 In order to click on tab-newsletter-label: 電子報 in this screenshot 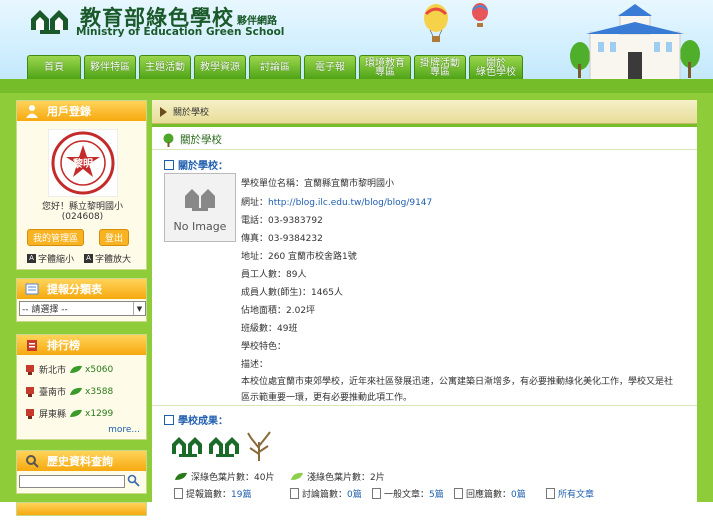, I will do `click(330, 67)`.